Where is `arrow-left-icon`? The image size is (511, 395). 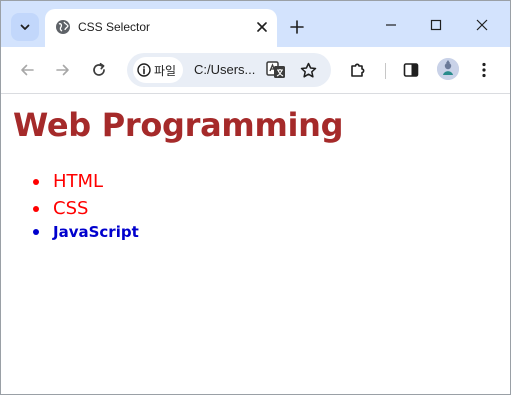
arrow-left-icon is located at coordinates (27, 70).